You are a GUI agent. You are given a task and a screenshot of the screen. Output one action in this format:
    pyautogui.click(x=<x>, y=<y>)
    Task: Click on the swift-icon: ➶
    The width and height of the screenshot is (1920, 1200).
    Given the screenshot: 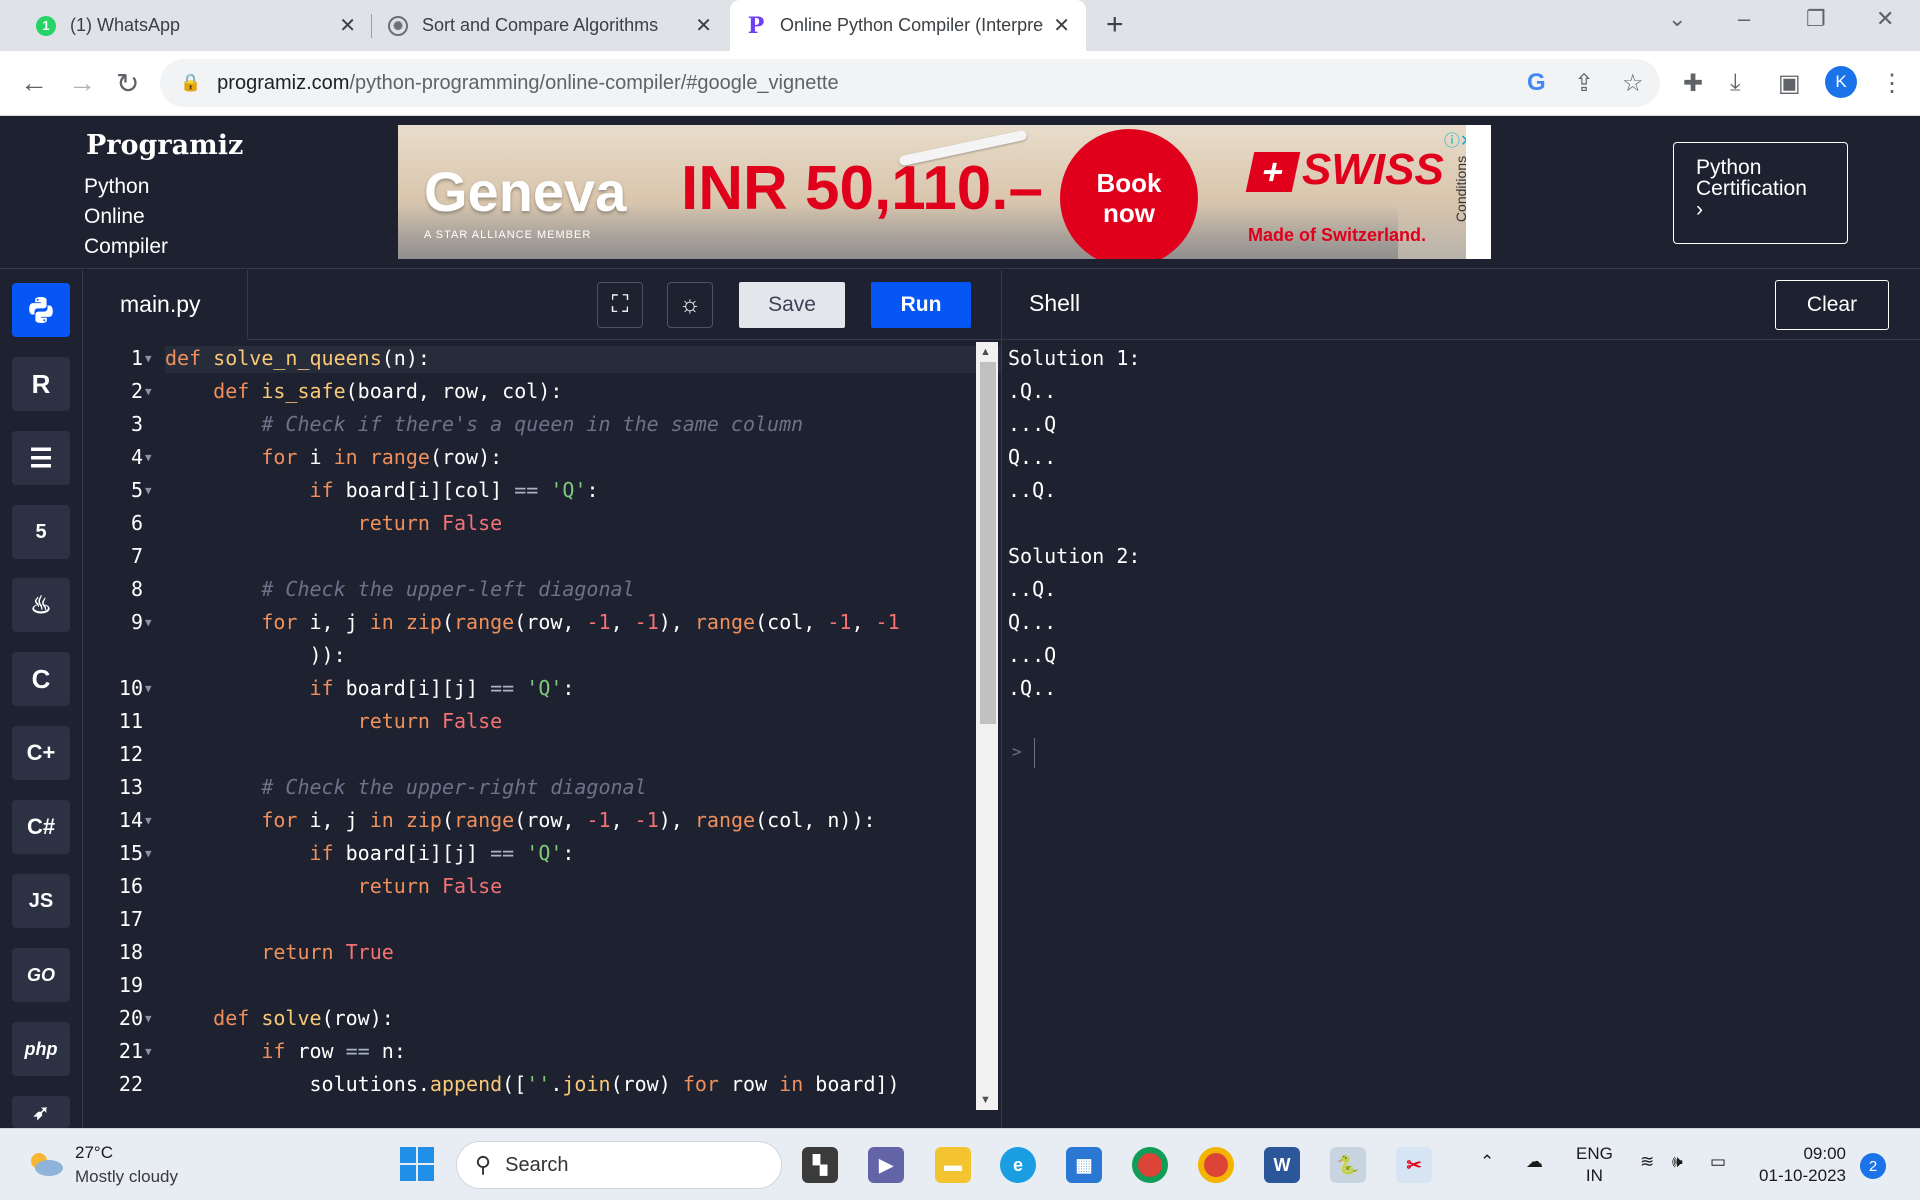 What is the action you would take?
    pyautogui.click(x=41, y=1112)
    